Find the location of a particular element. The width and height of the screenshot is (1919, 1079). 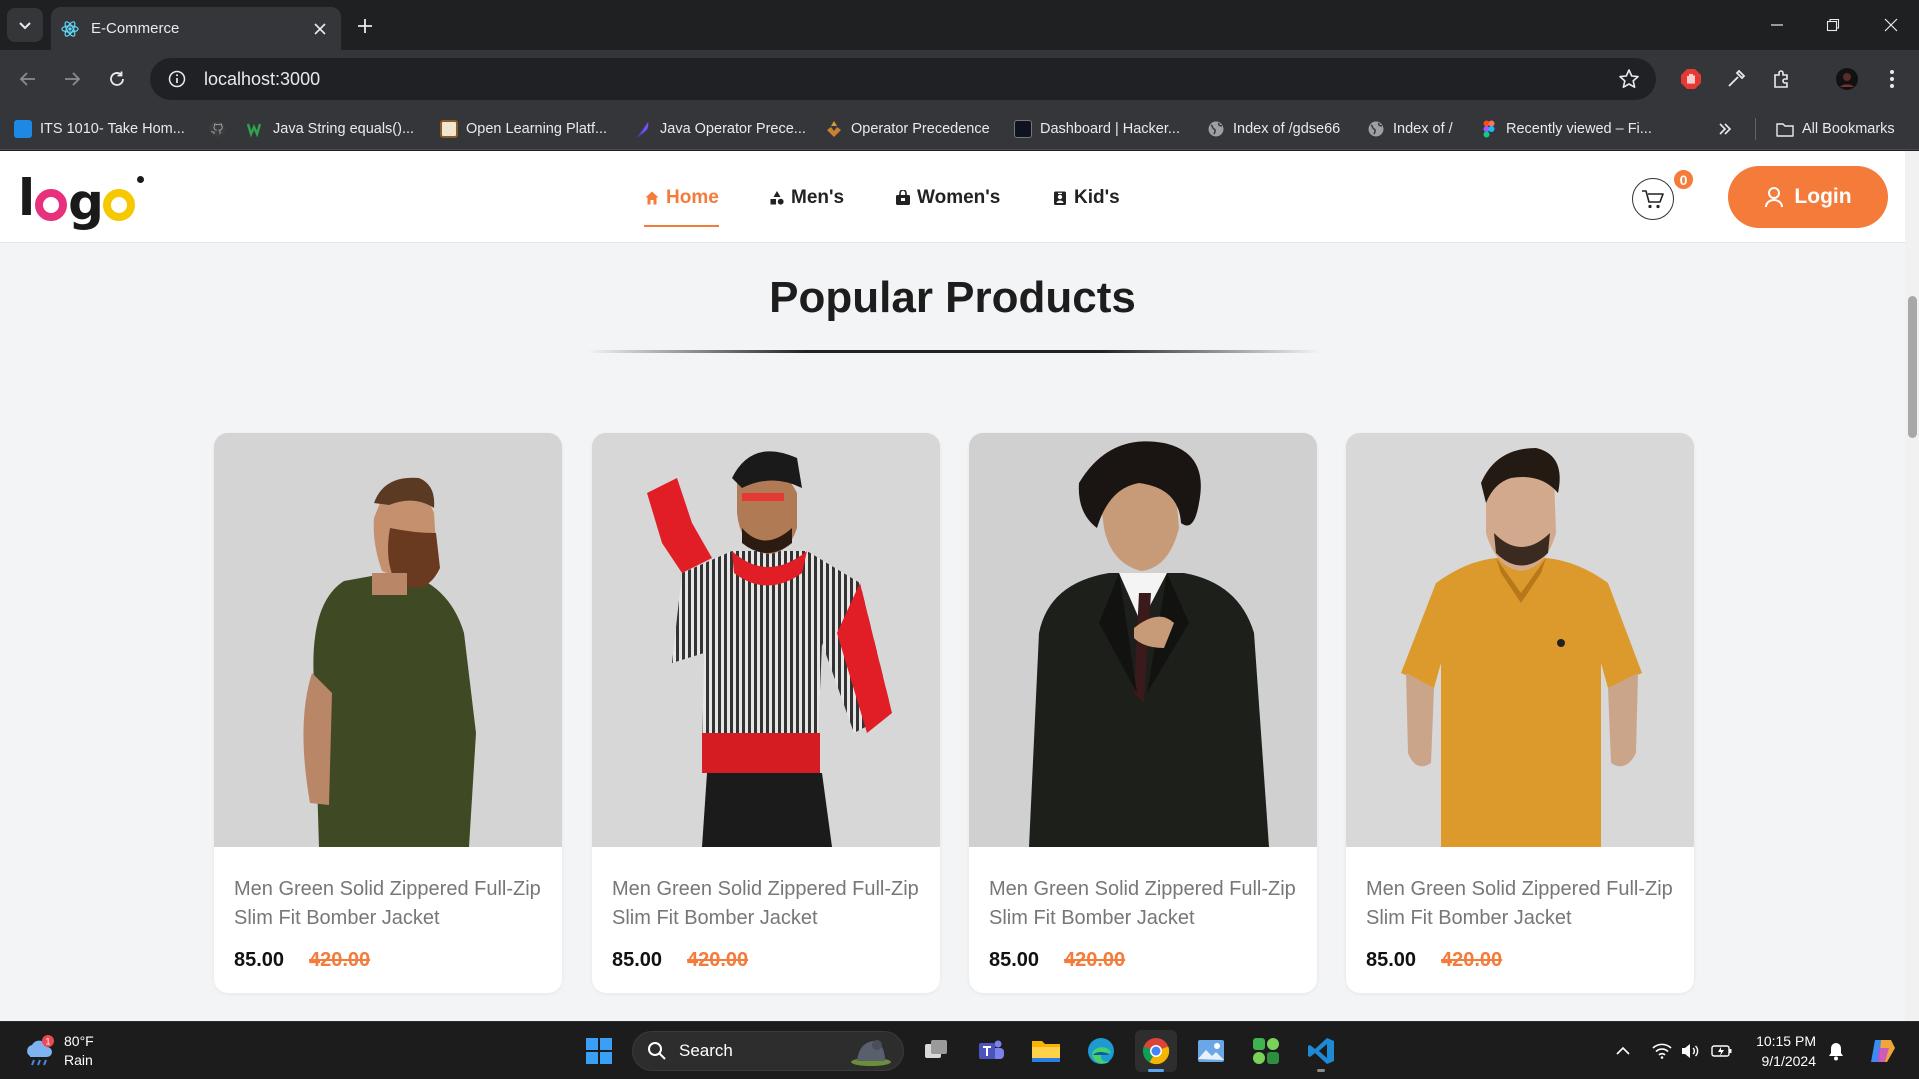

site-logo: l g is located at coordinates (81, 197).